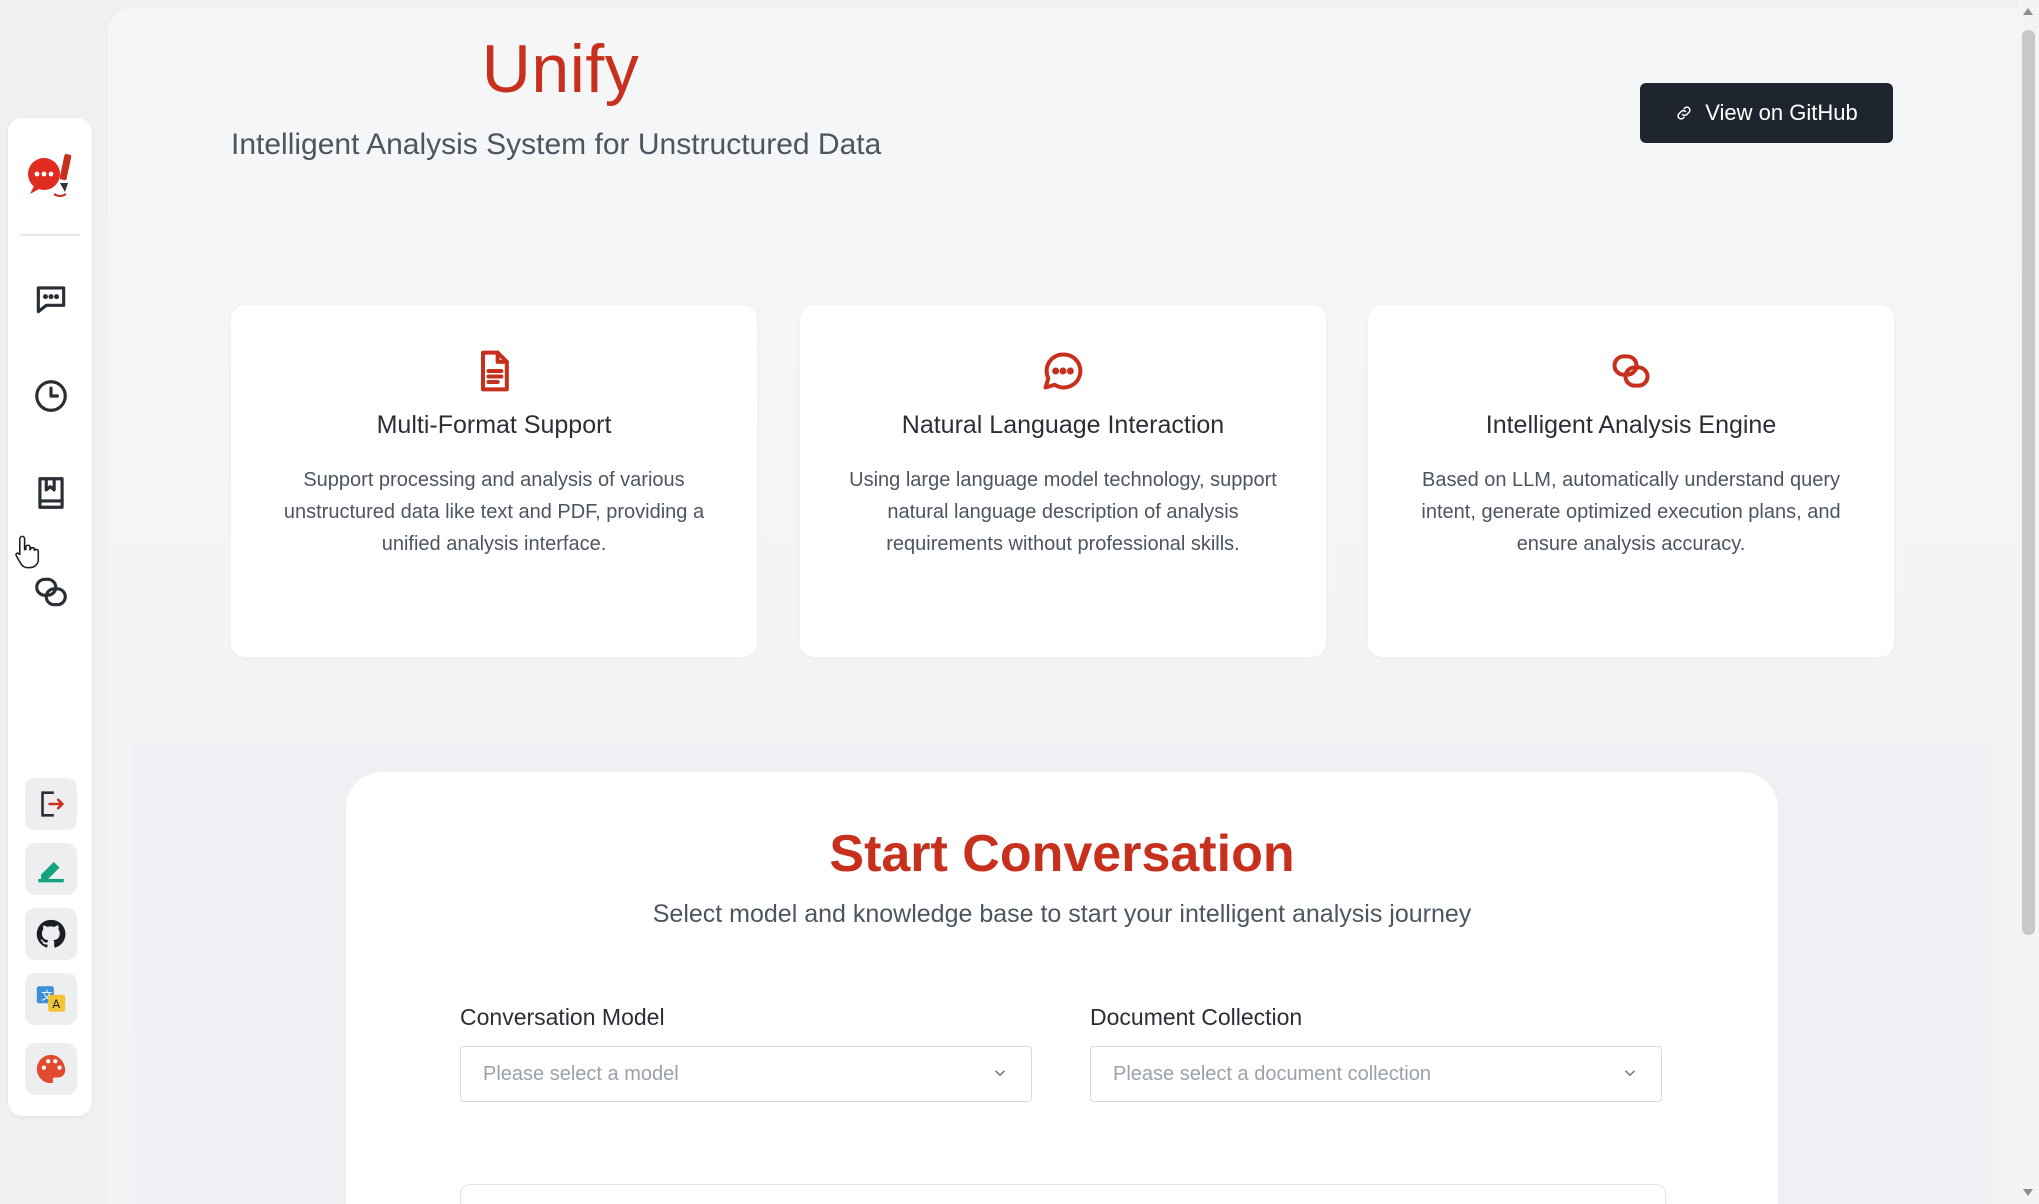 This screenshot has width=2039, height=1204. What do you see at coordinates (27, 552) in the screenshot?
I see `hand-cursor-icon` at bounding box center [27, 552].